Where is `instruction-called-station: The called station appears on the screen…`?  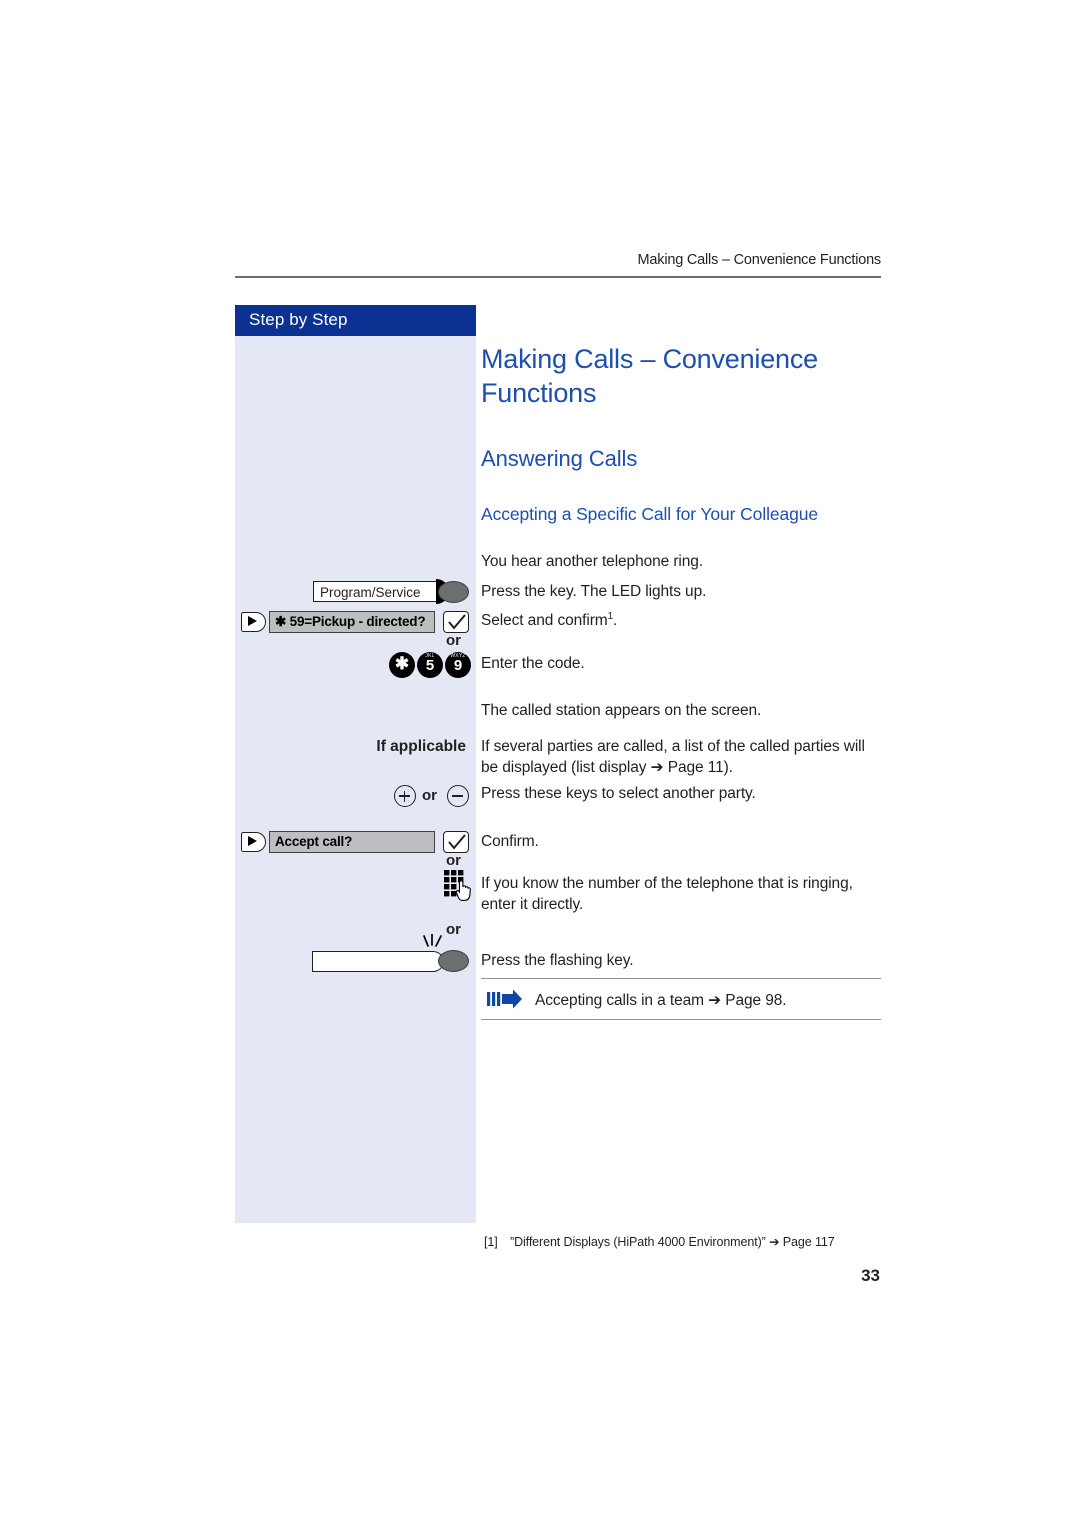 instruction-called-station: The called station appears on the screen… is located at coordinates (621, 710).